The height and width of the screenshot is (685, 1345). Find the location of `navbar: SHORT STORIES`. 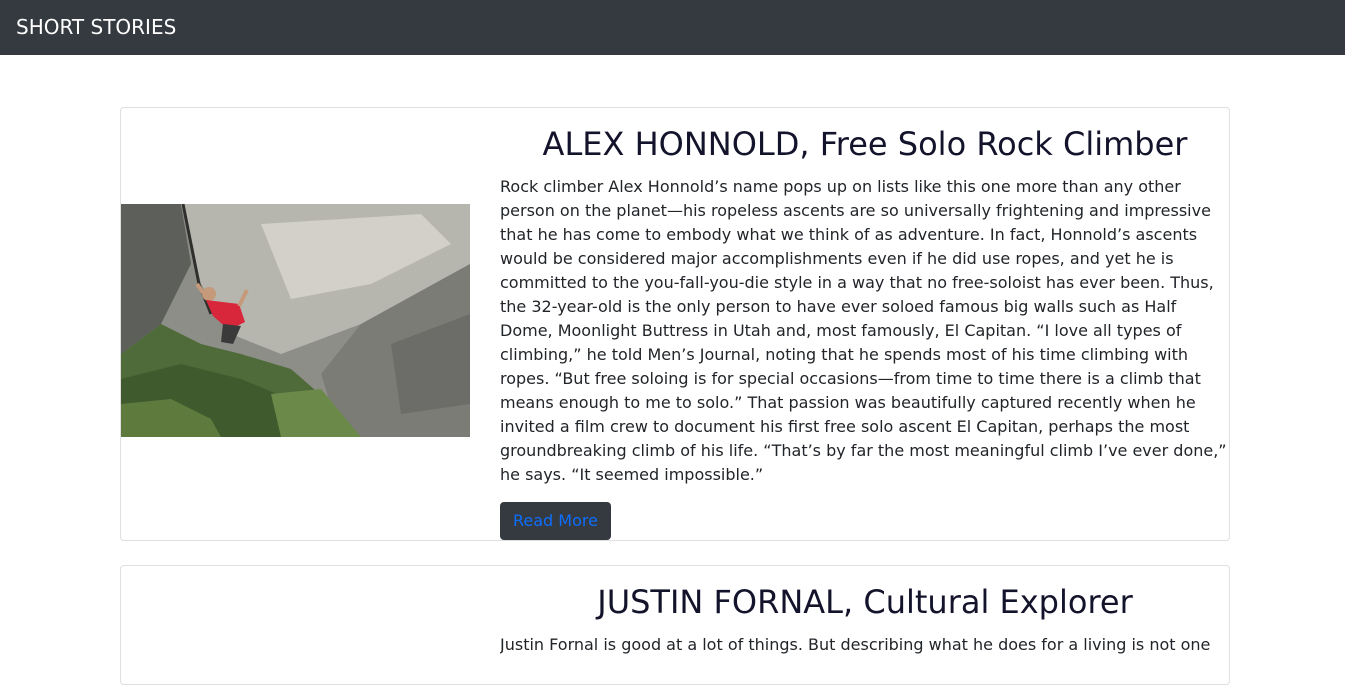

navbar: SHORT STORIES is located at coordinates (672, 27).